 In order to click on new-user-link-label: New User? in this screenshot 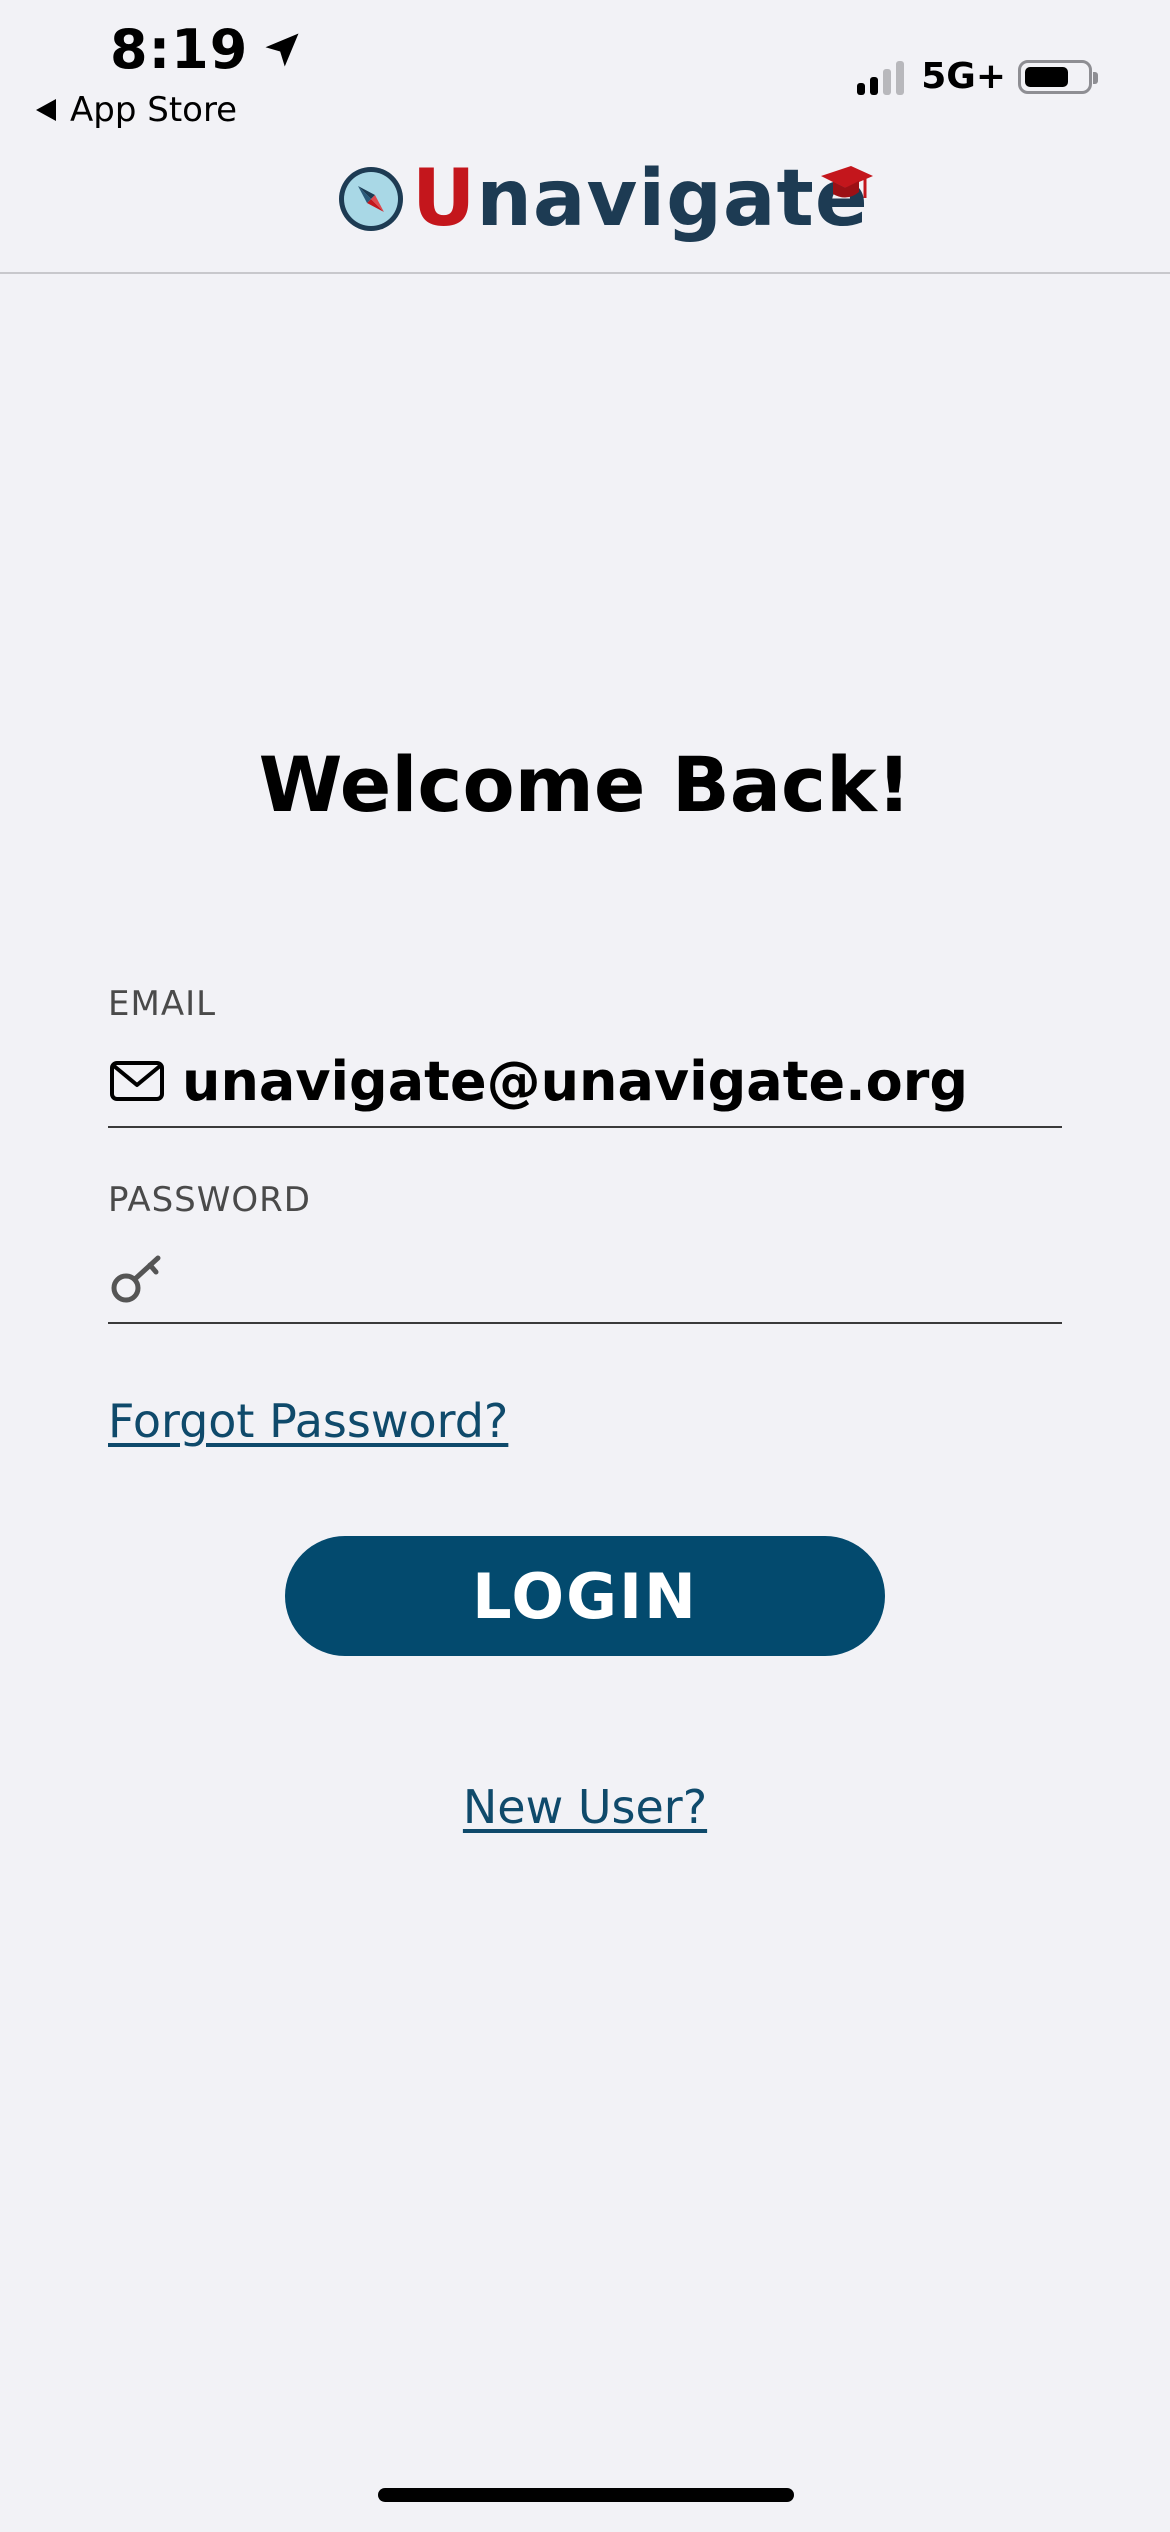, I will do `click(585, 1807)`.